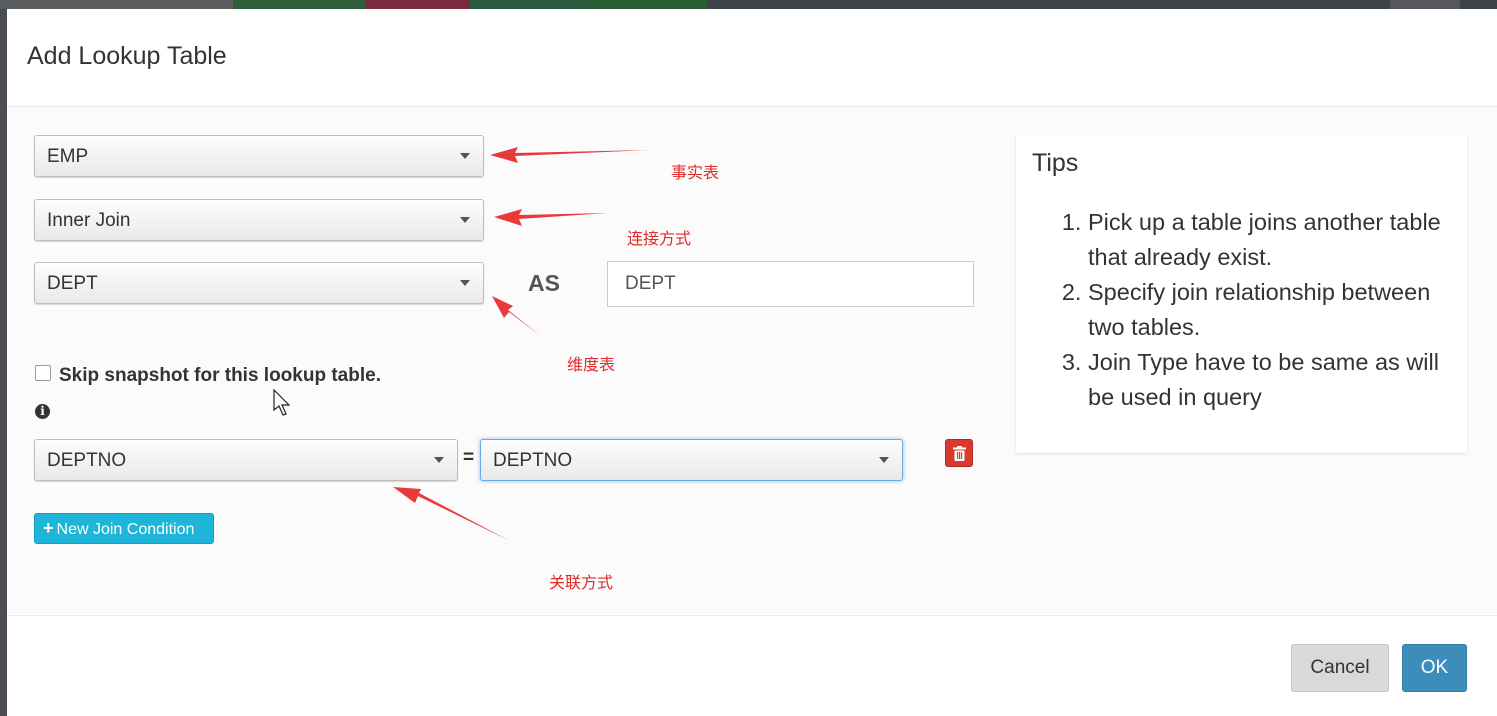 This screenshot has height=716, width=1497. What do you see at coordinates (516, 316) in the screenshot?
I see `annotation-arrow-dimension-table` at bounding box center [516, 316].